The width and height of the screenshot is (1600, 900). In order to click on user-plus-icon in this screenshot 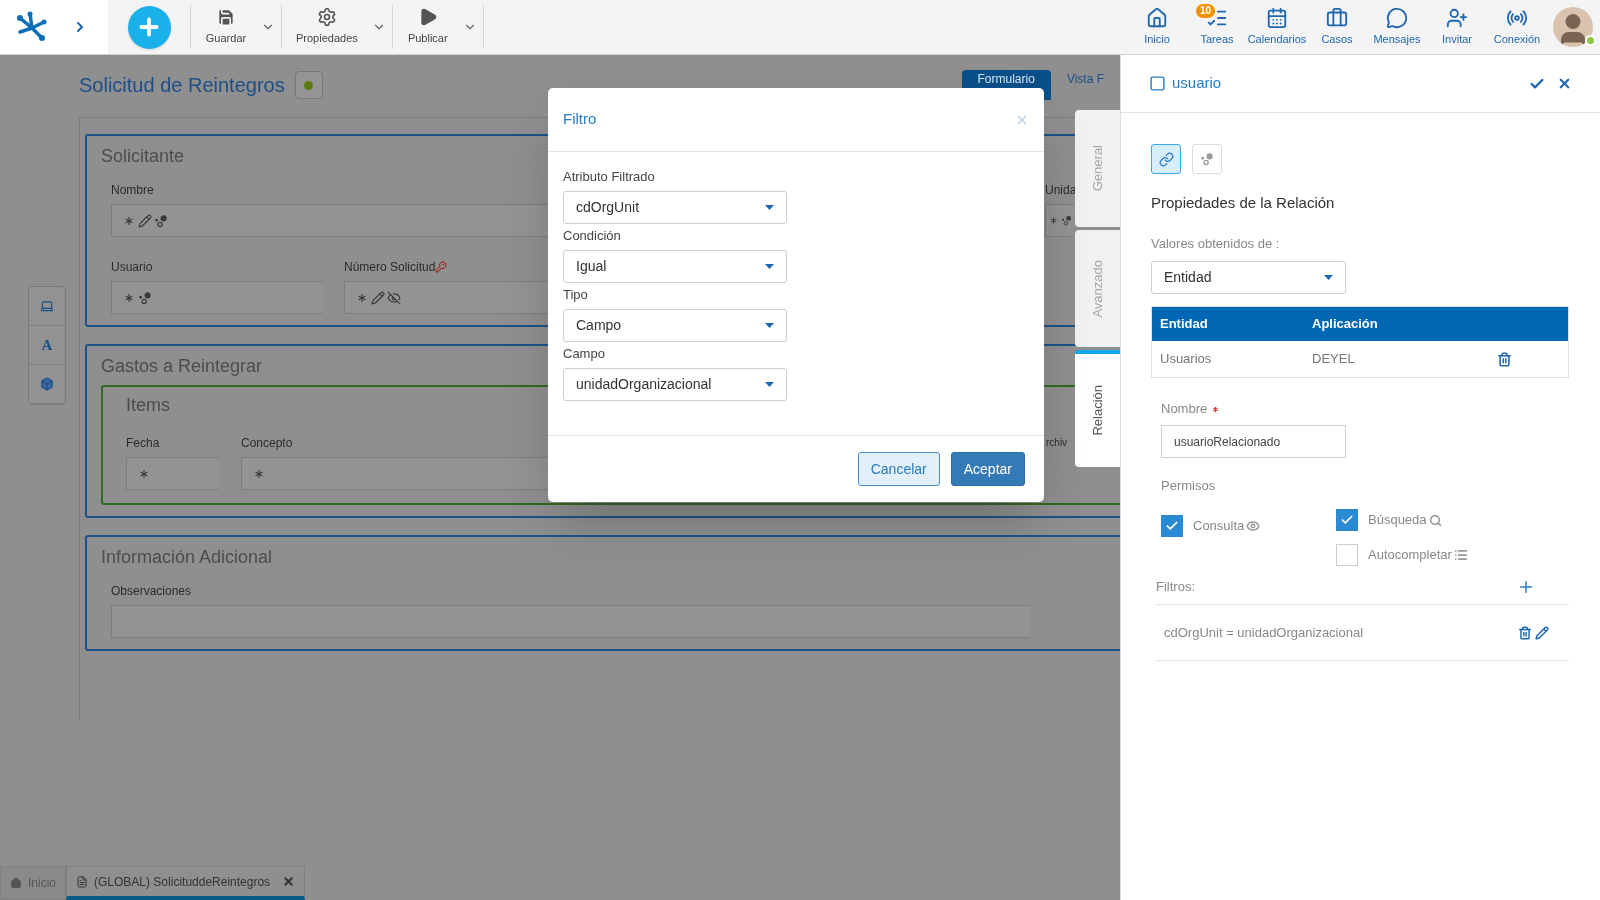, I will do `click(1457, 17)`.